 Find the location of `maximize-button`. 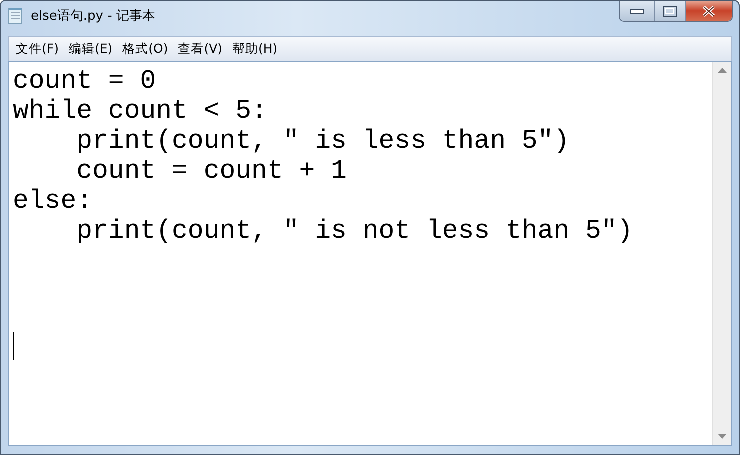

maximize-button is located at coordinates (670, 11).